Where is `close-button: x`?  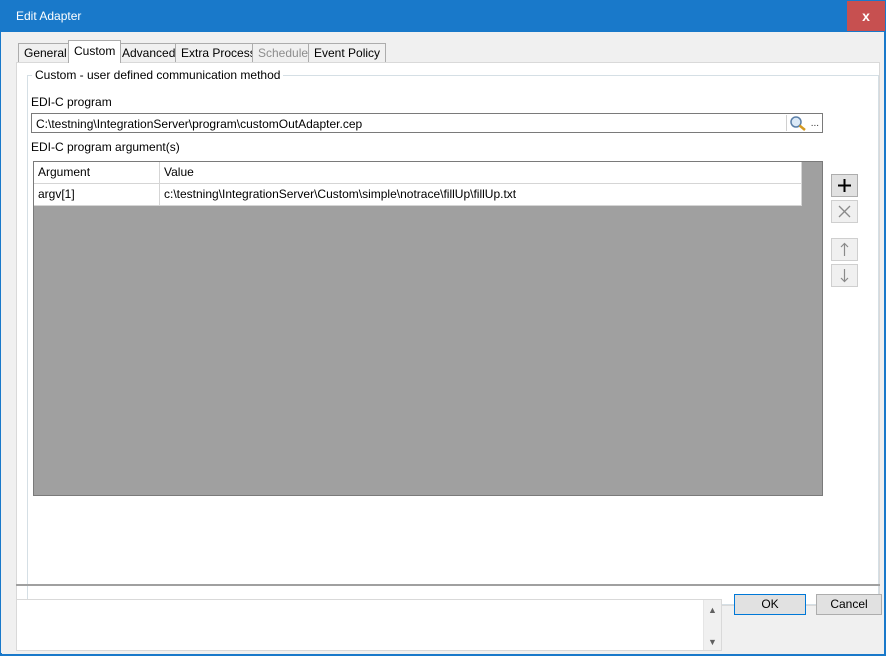 close-button: x is located at coordinates (866, 16).